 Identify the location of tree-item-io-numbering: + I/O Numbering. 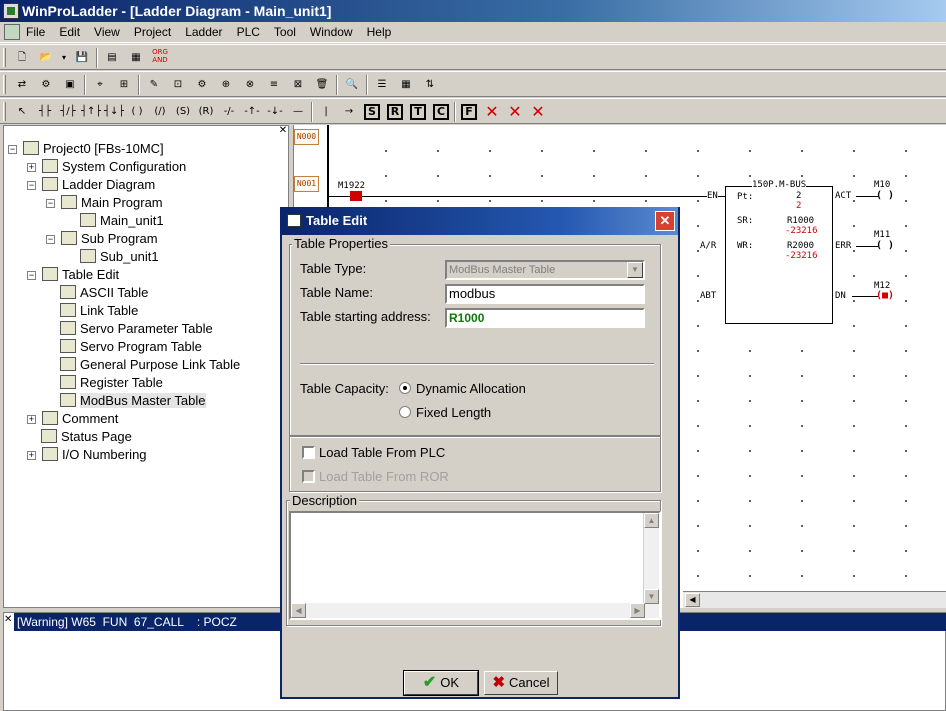
(87, 455).